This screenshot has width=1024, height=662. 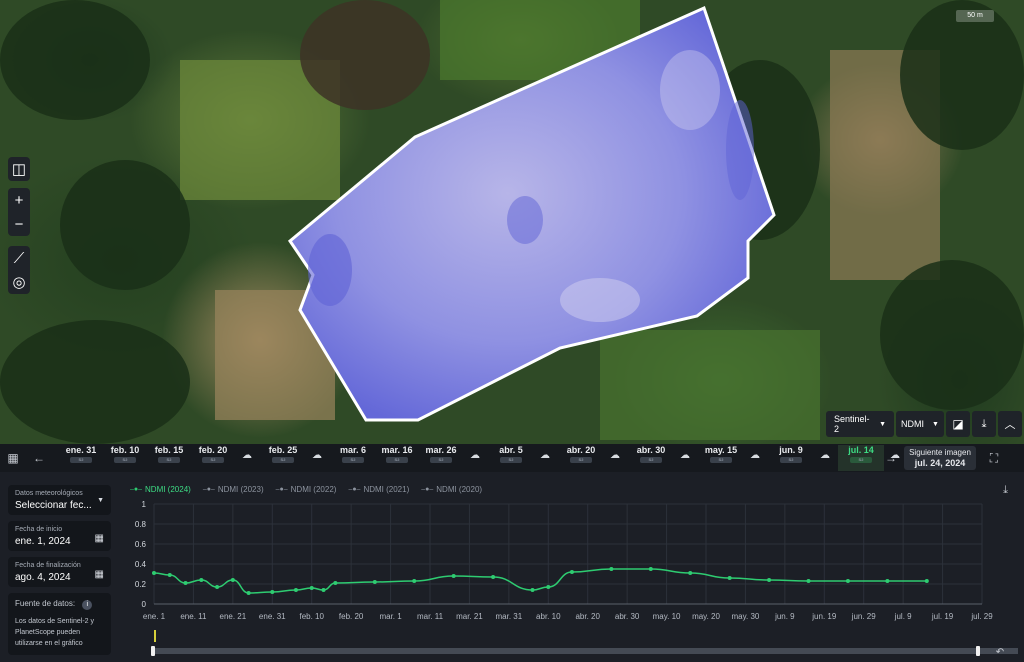 I want to click on timeline-date-label: ene. 31, so click(x=81, y=450).